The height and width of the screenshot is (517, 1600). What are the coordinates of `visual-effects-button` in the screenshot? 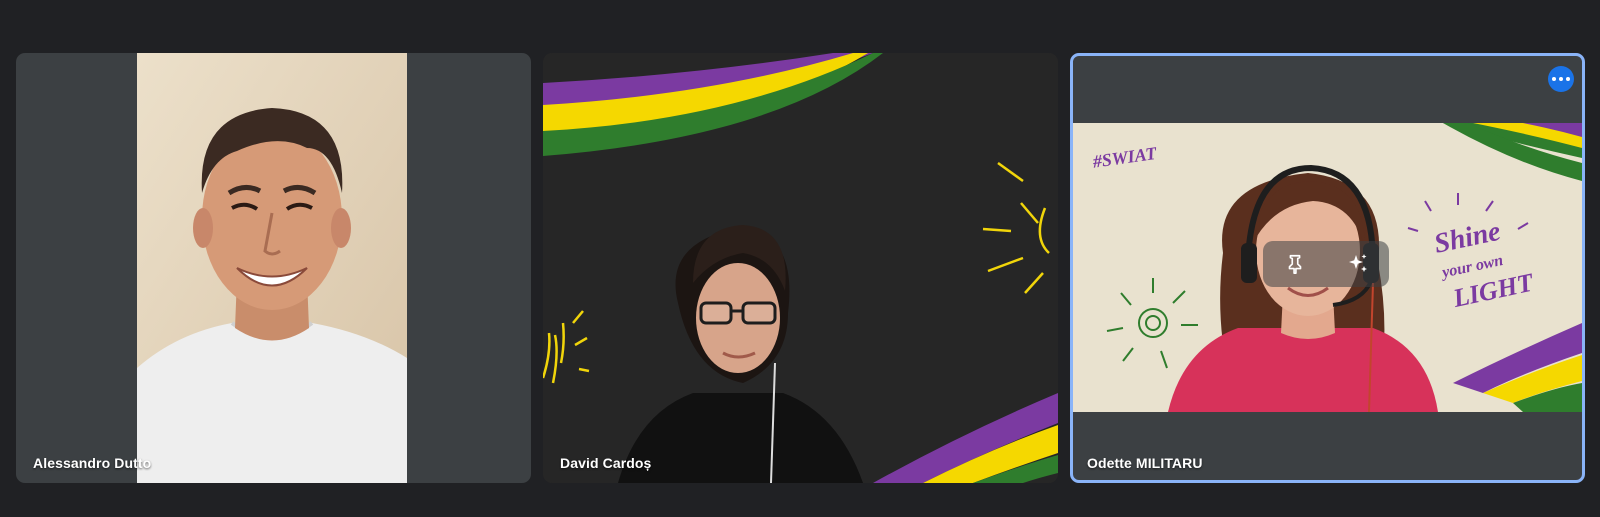 It's located at (1358, 264).